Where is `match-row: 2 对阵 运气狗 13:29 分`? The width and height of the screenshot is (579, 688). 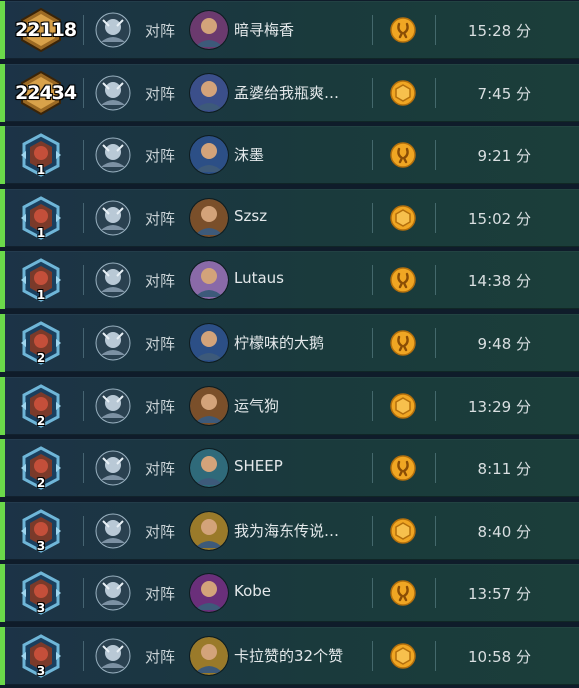 match-row: 2 对阵 运气狗 13:29 分 is located at coordinates (289, 406).